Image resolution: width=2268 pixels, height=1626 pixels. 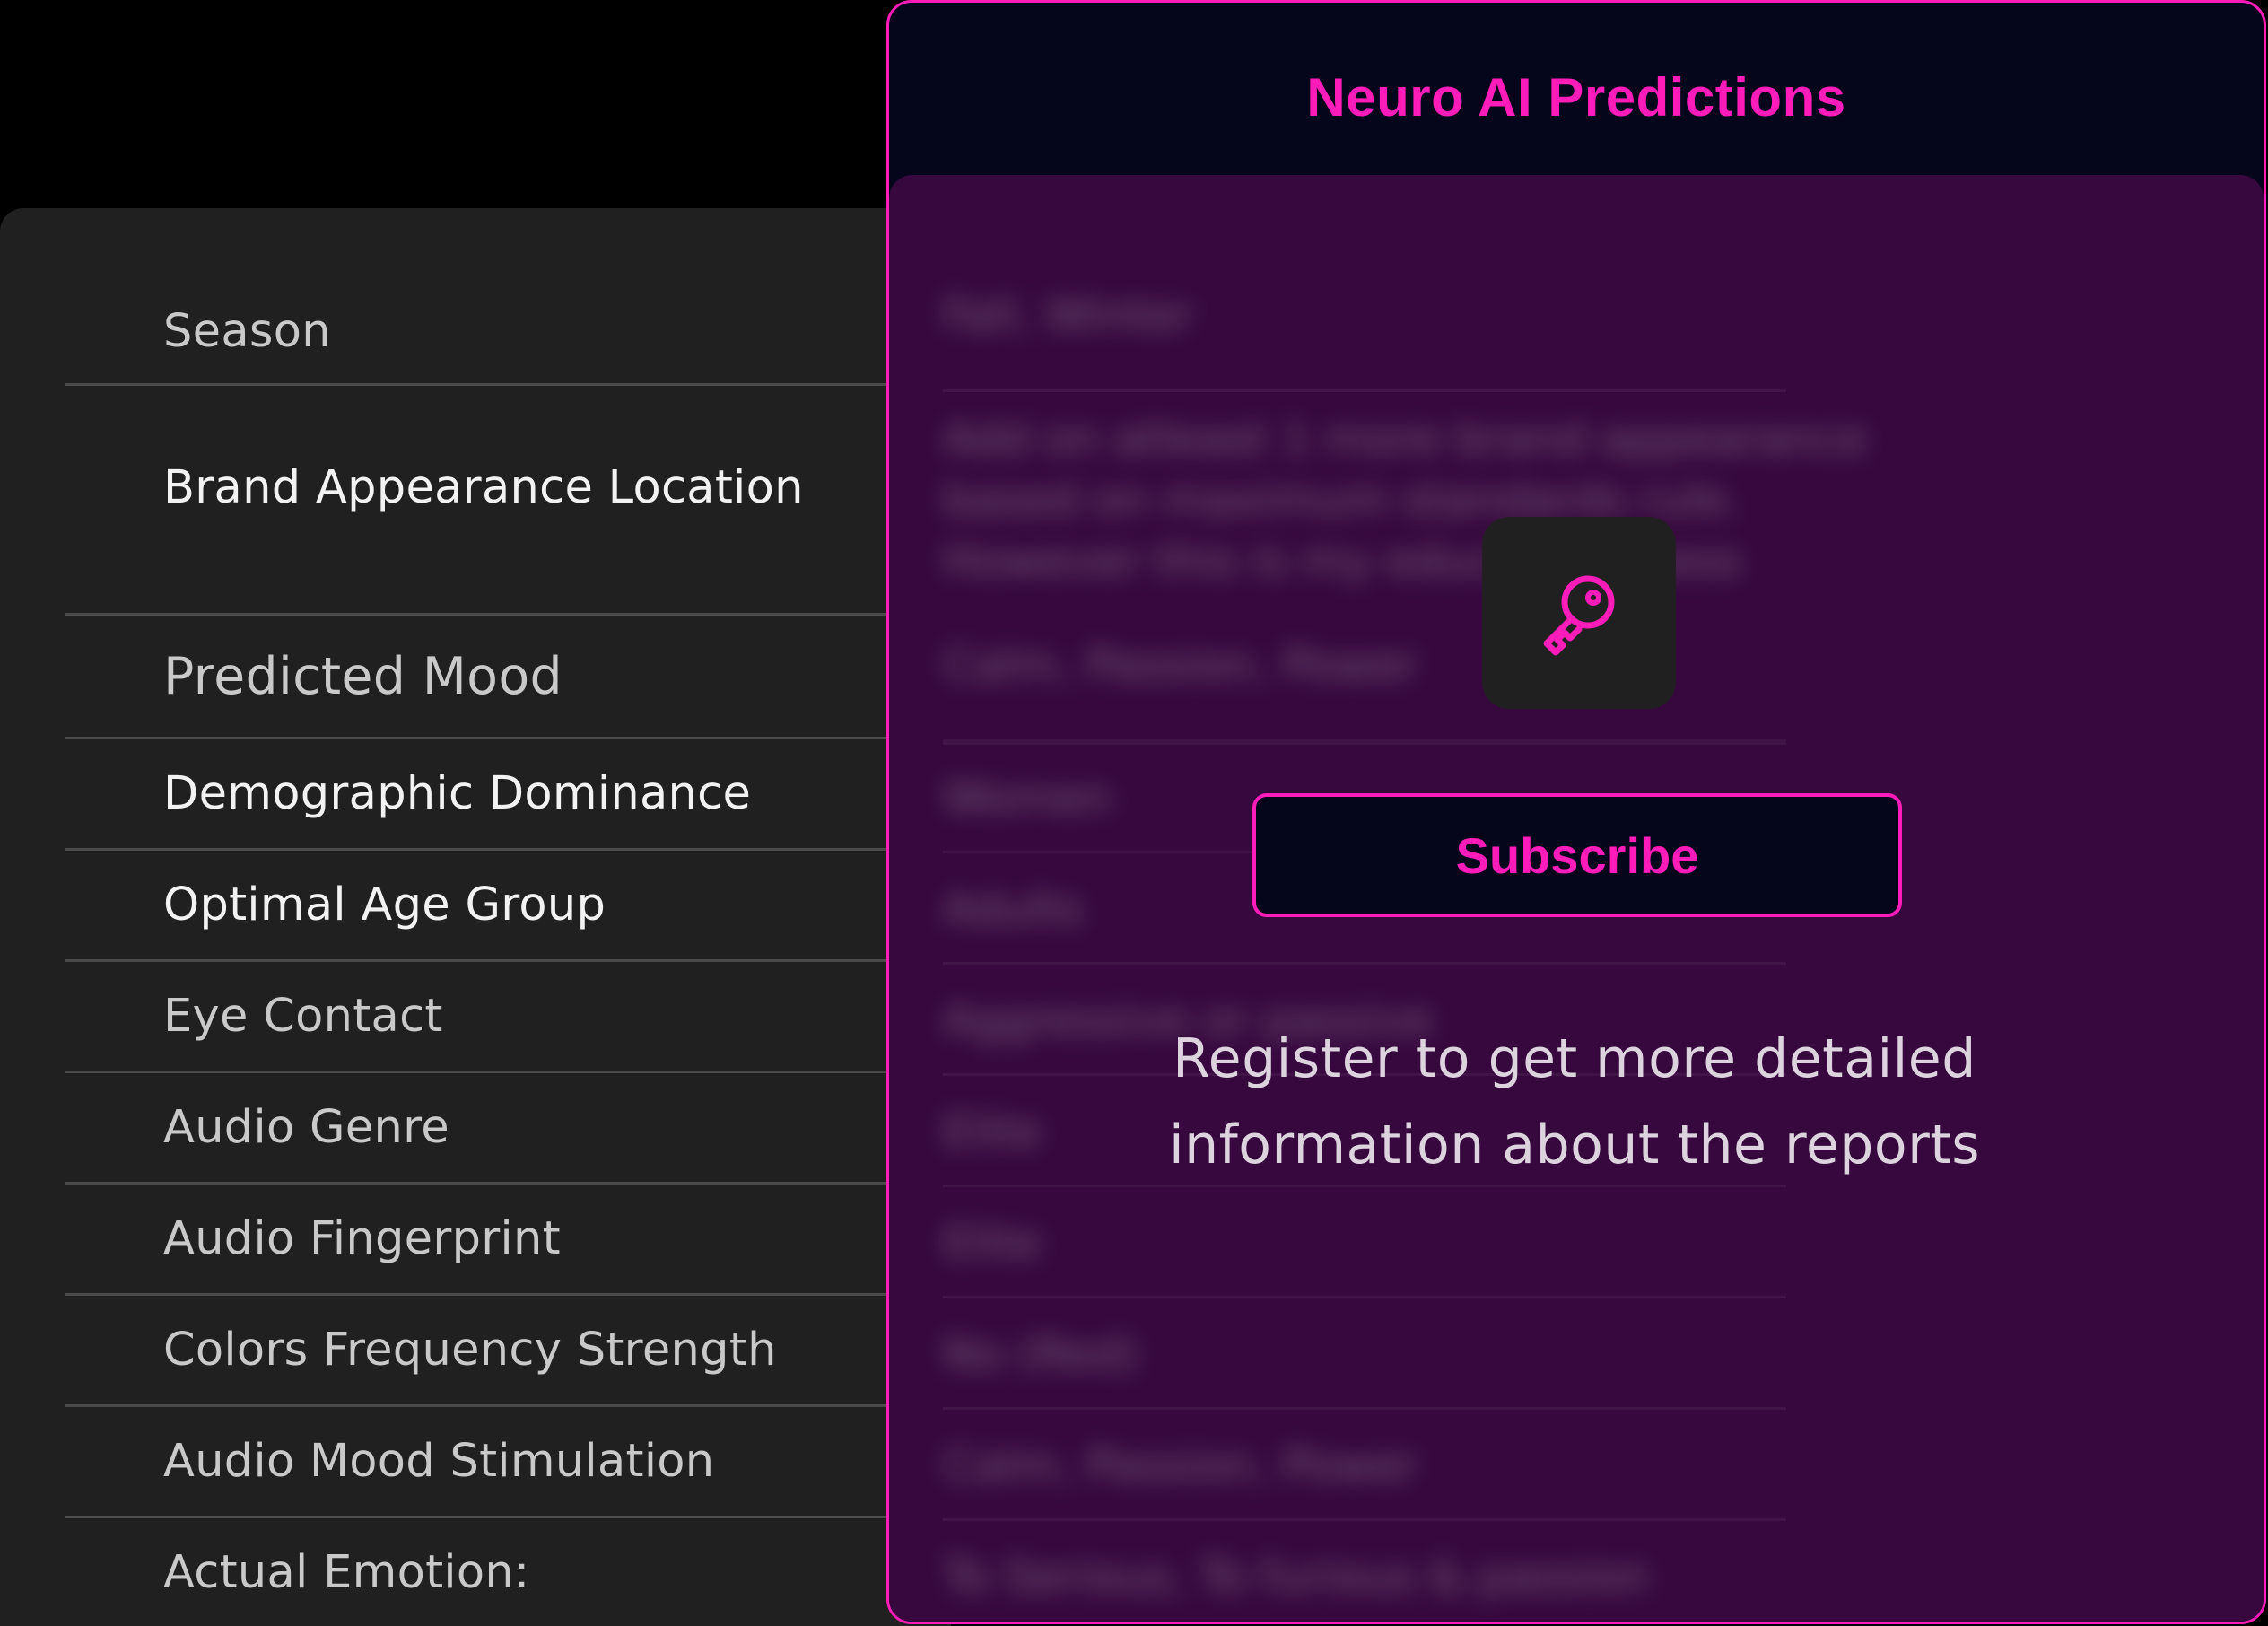 I want to click on locked-value-row: Calm, Passion, Power, so click(x=1364, y=1466).